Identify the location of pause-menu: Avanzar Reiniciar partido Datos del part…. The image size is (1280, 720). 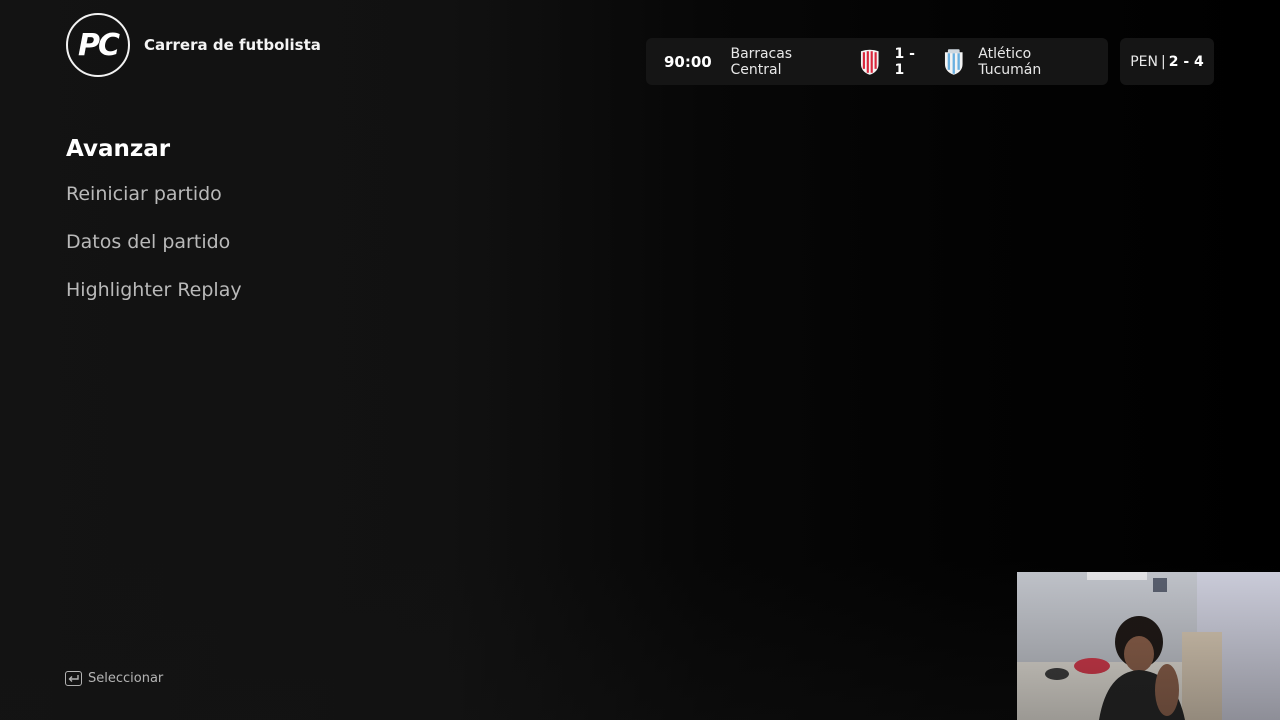
(154, 222).